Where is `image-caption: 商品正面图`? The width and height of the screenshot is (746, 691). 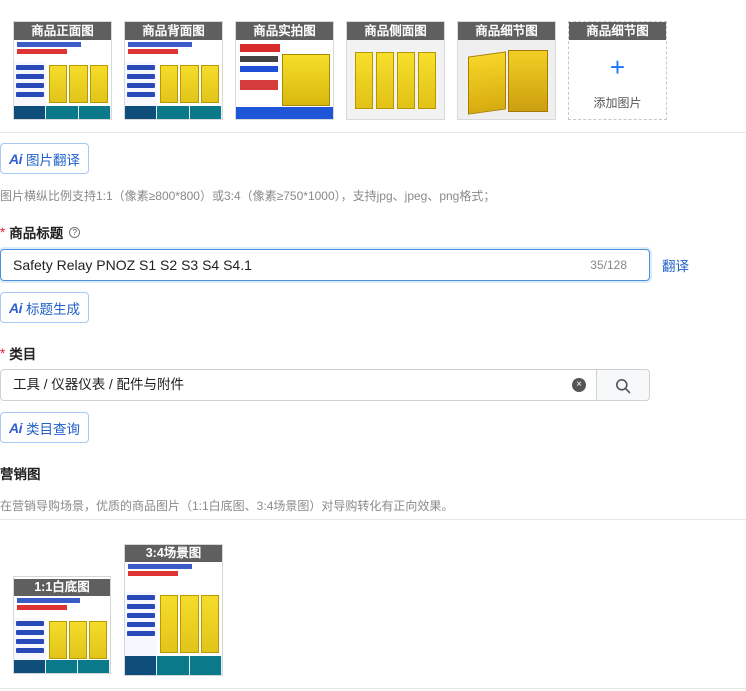
image-caption: 商品正面图 is located at coordinates (62, 31).